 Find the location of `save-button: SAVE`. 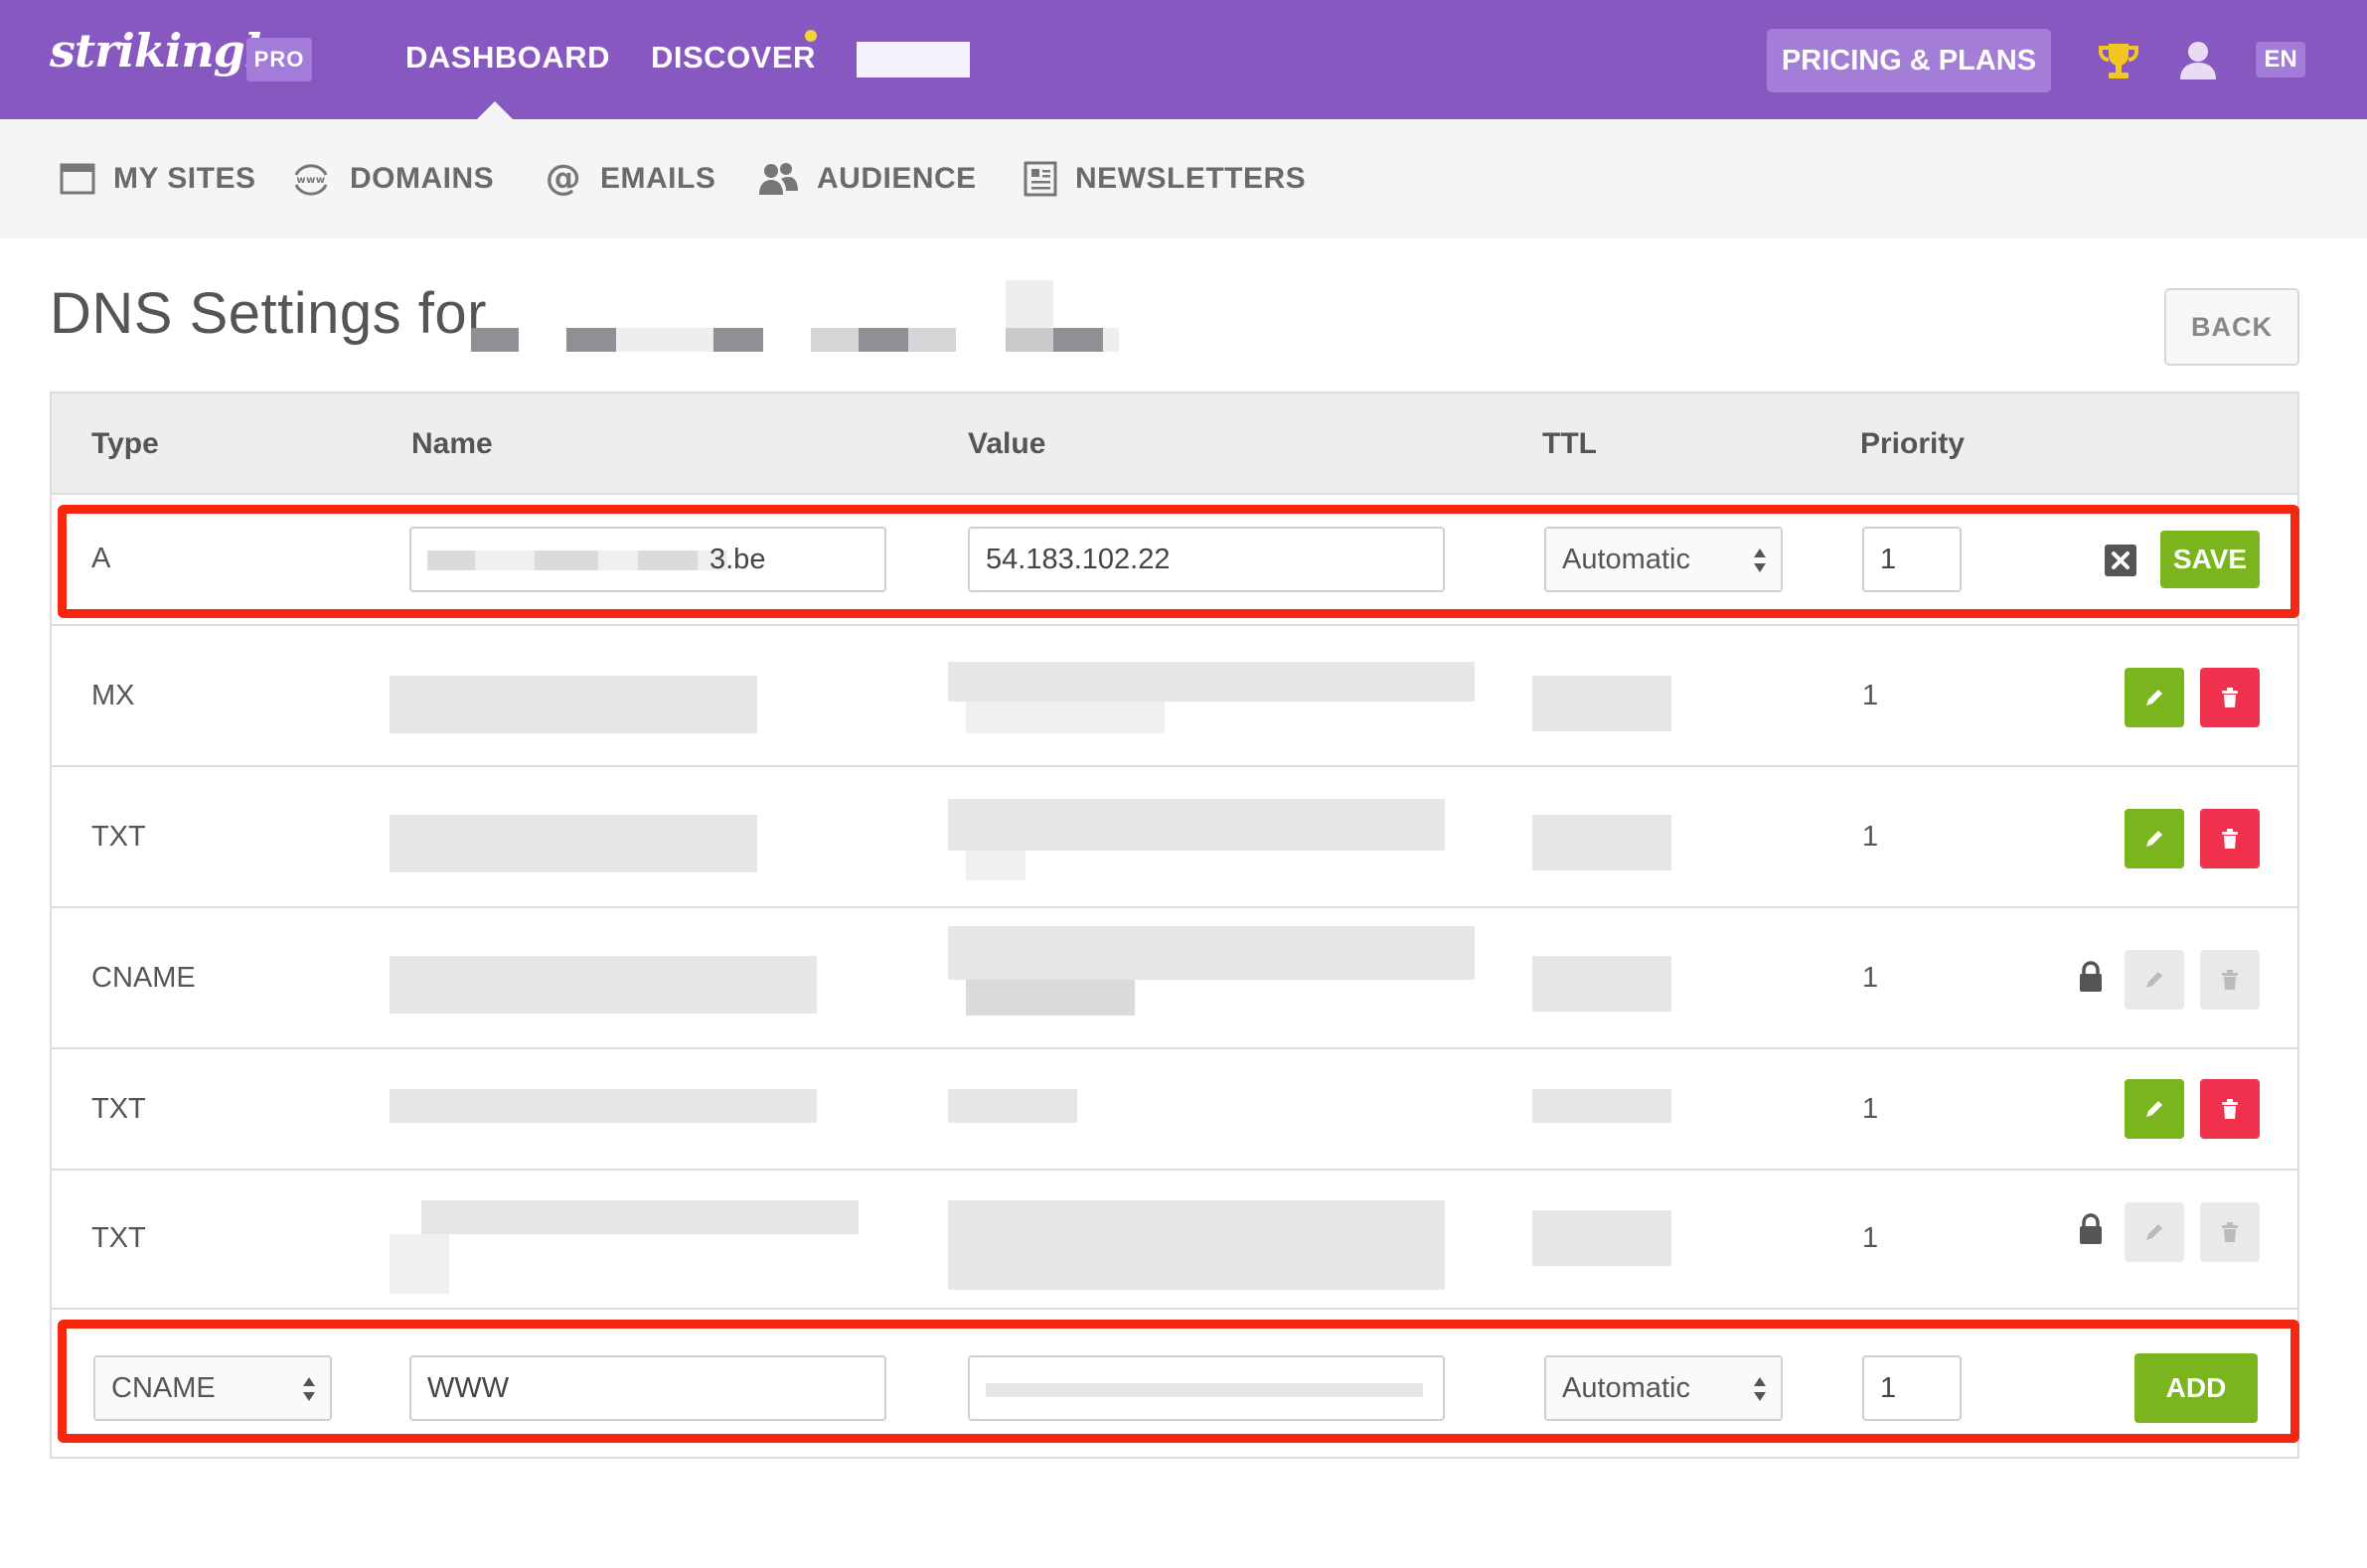

save-button: SAVE is located at coordinates (2210, 559).